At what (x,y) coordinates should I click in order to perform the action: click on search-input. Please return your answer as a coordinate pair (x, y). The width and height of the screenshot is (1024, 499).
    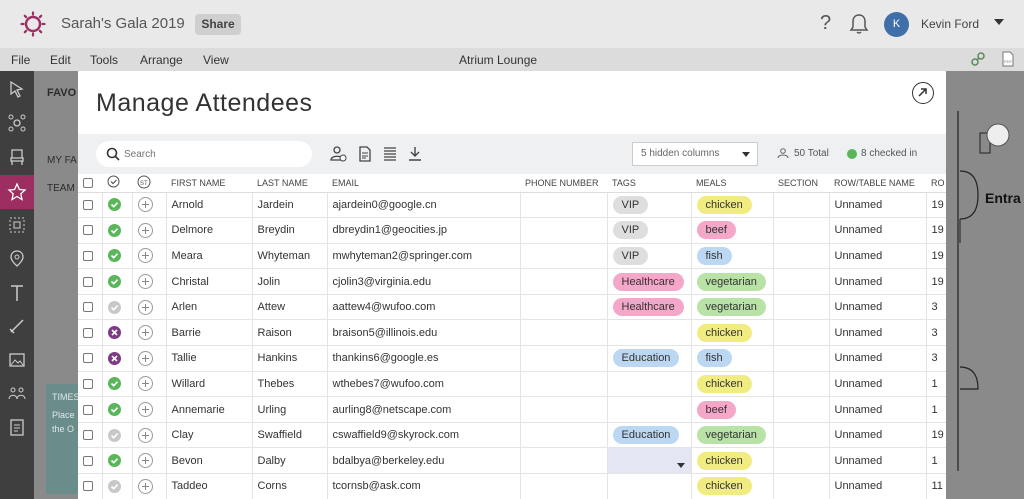
    Looking at the image, I should click on (214, 154).